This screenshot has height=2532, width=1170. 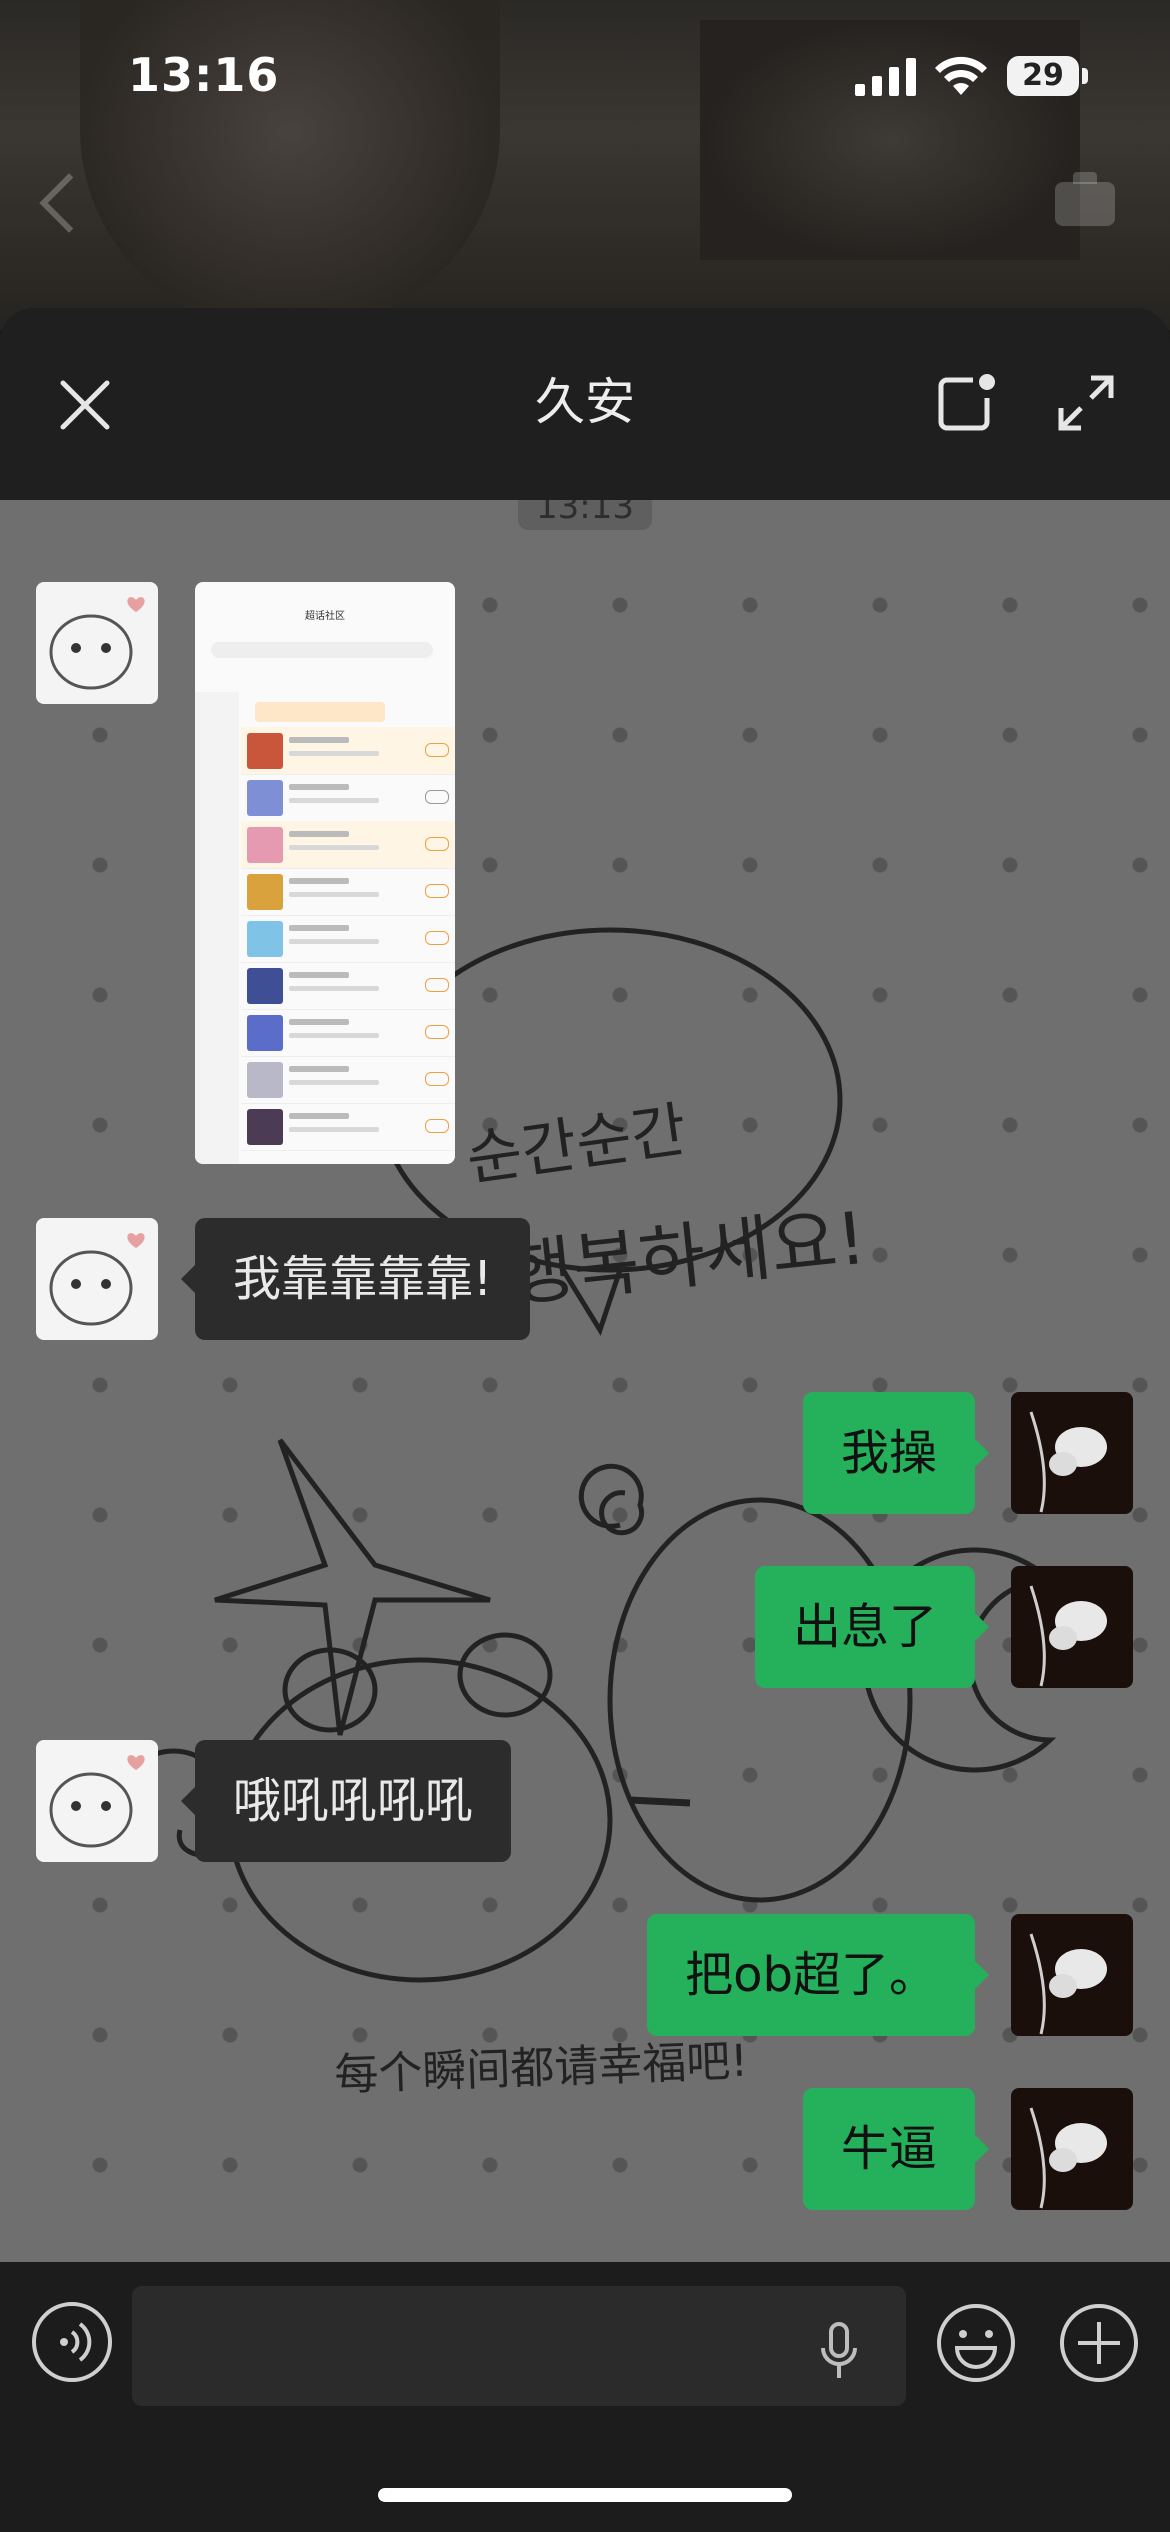 What do you see at coordinates (576, 1145) in the screenshot?
I see `wallpaper-text-1: 순간순간` at bounding box center [576, 1145].